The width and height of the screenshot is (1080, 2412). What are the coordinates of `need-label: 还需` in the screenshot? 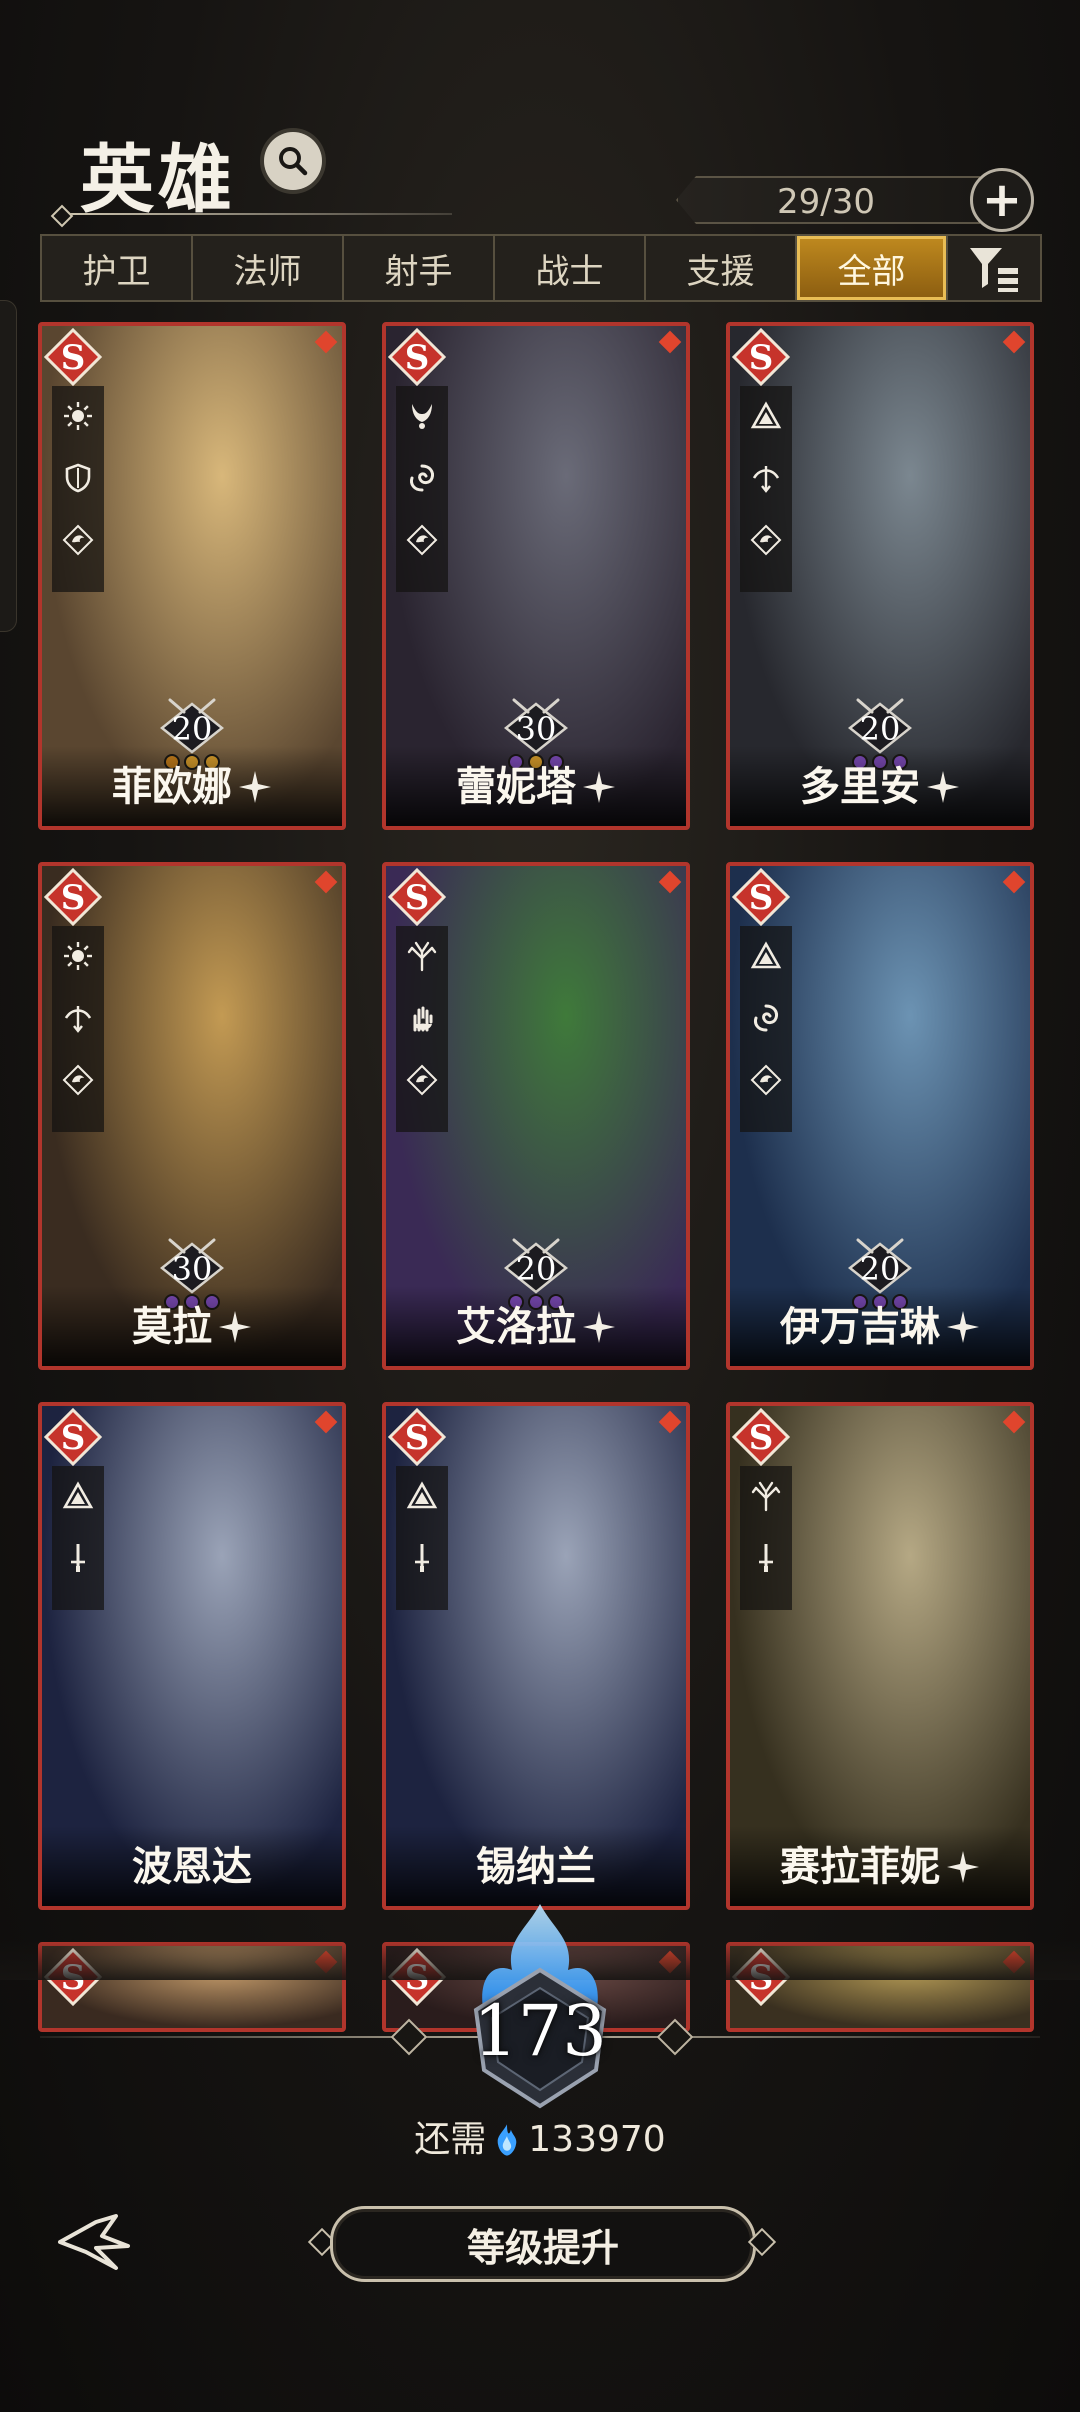 It's located at (450, 2139).